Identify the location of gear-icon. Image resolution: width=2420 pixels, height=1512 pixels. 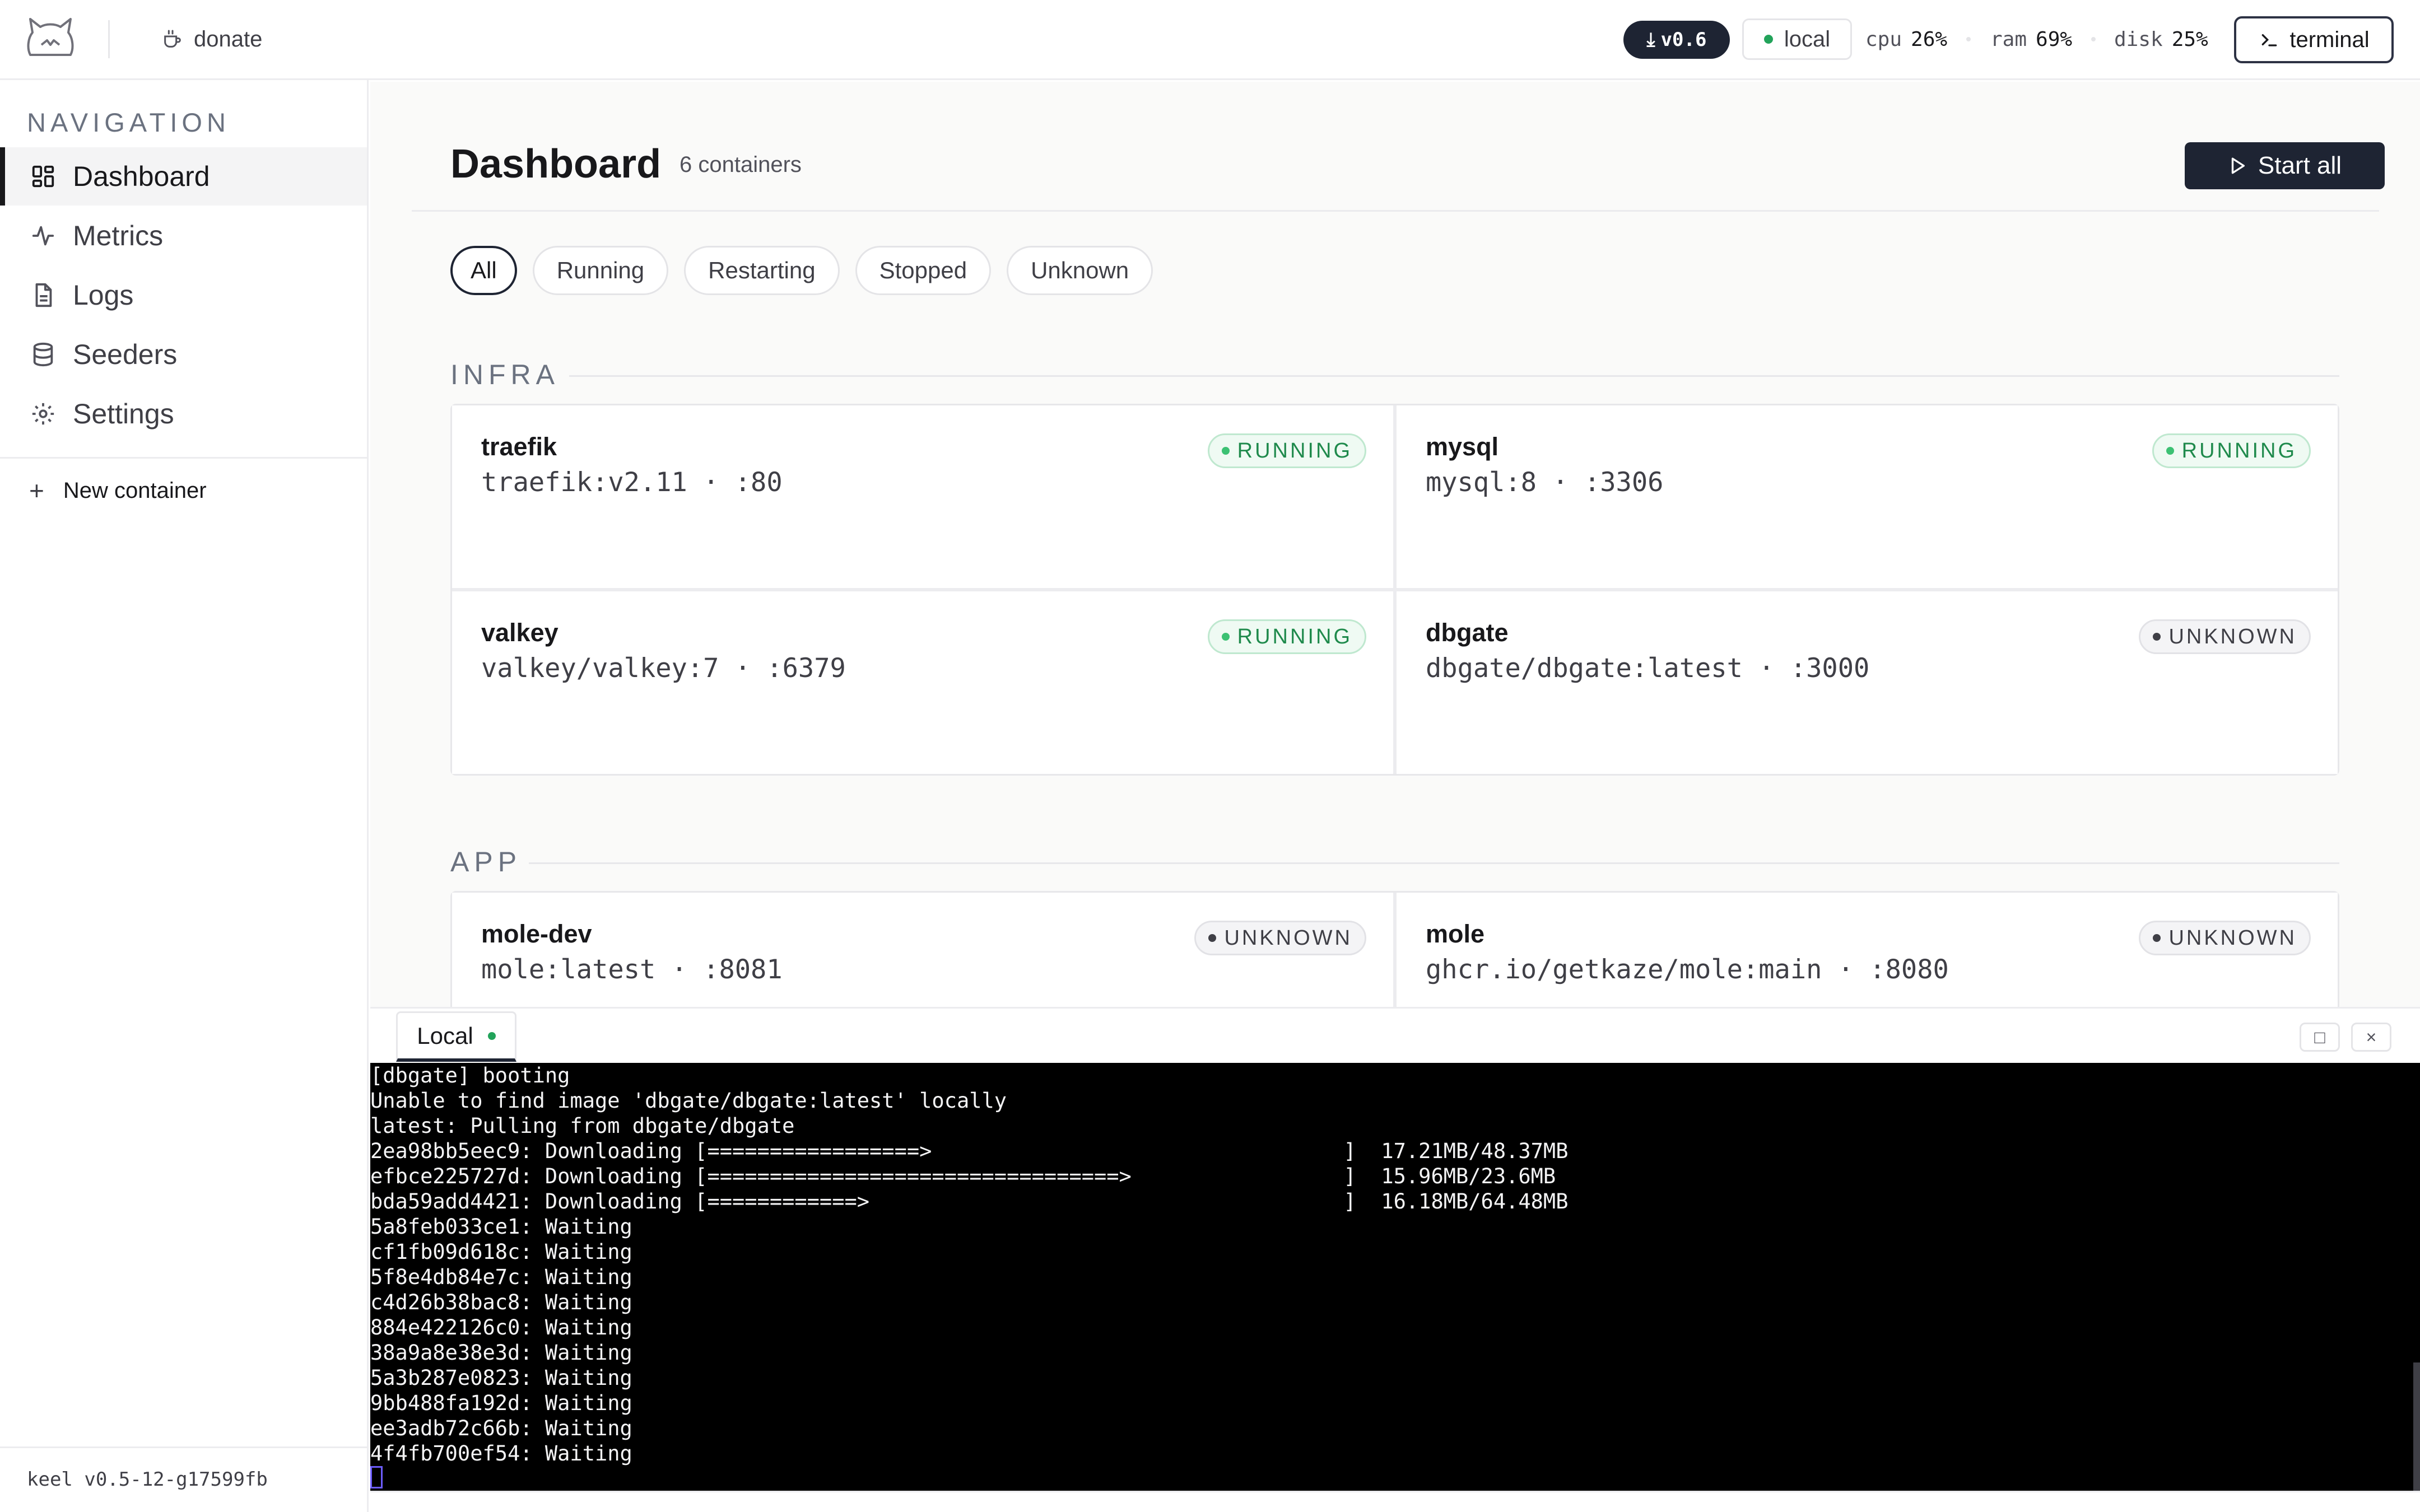
(43, 414).